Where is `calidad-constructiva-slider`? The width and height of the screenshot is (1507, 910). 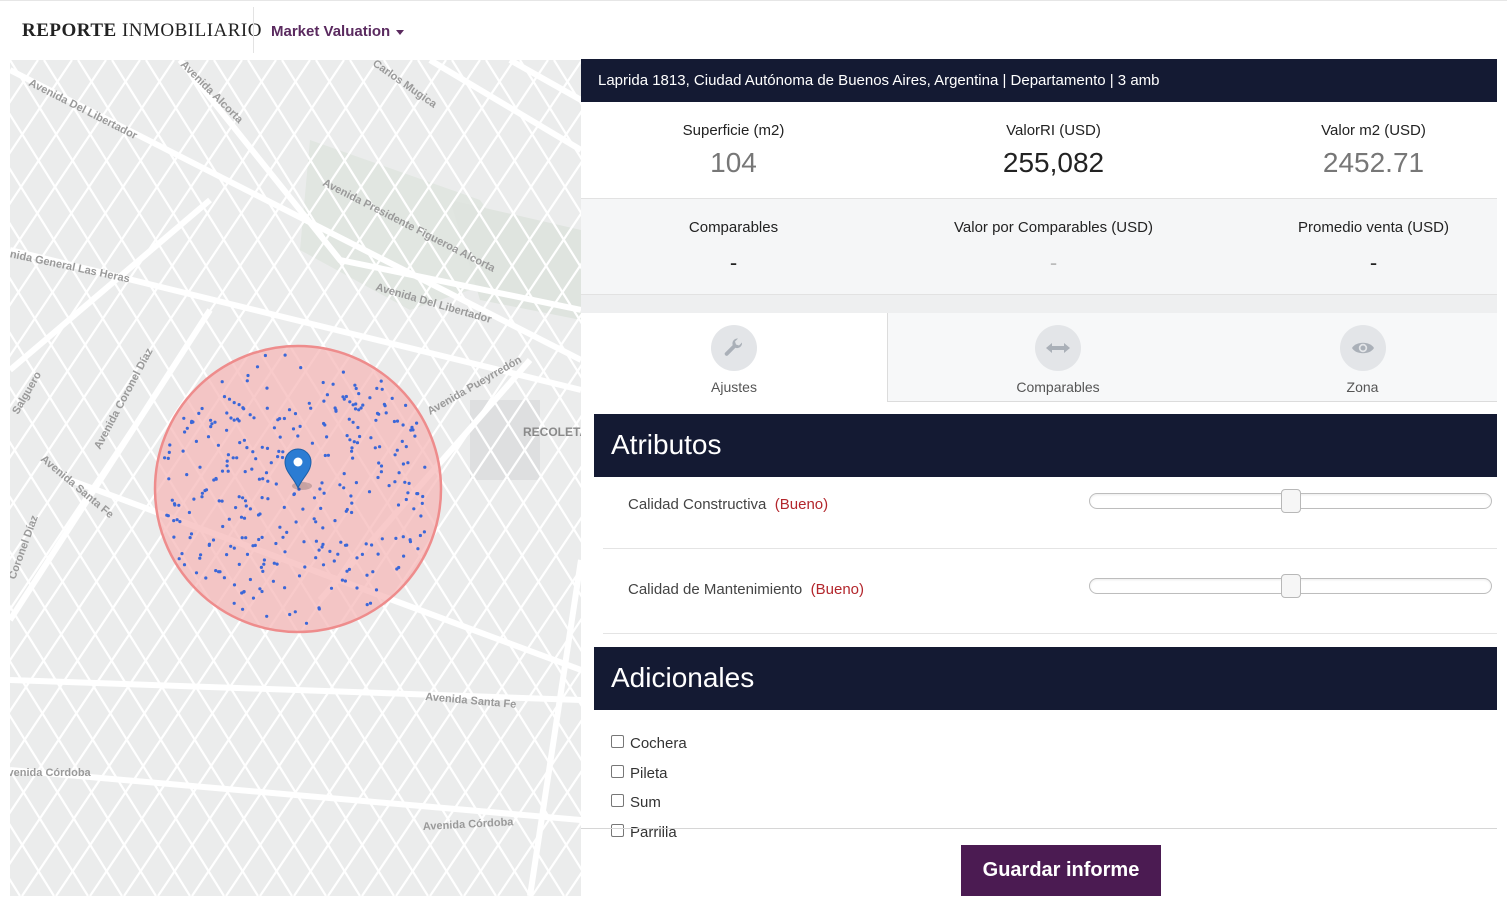
calidad-constructiva-slider is located at coordinates (1290, 501).